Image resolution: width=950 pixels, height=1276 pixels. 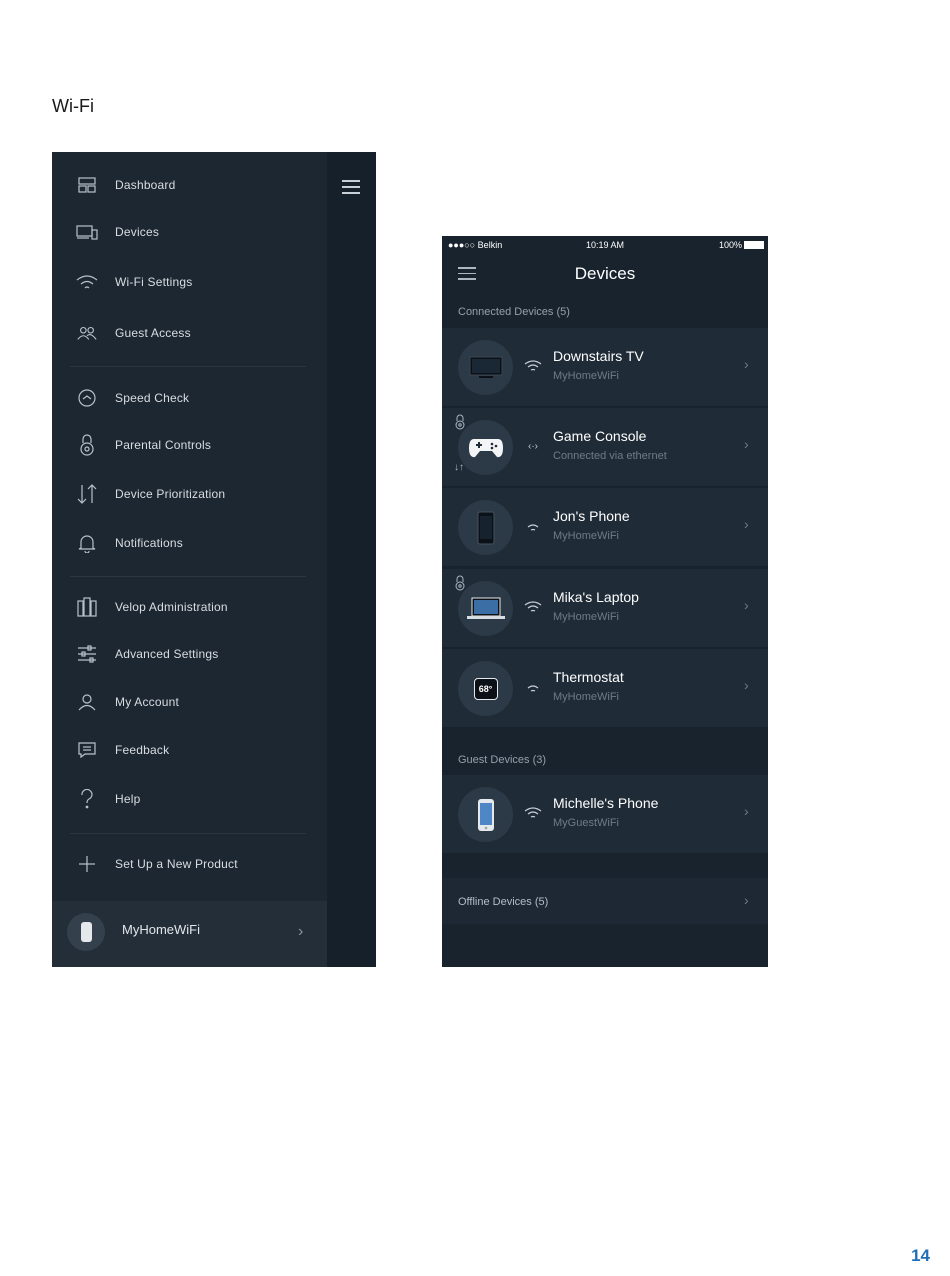 I want to click on menu-item-label: Device Prioritization, so click(x=170, y=494).